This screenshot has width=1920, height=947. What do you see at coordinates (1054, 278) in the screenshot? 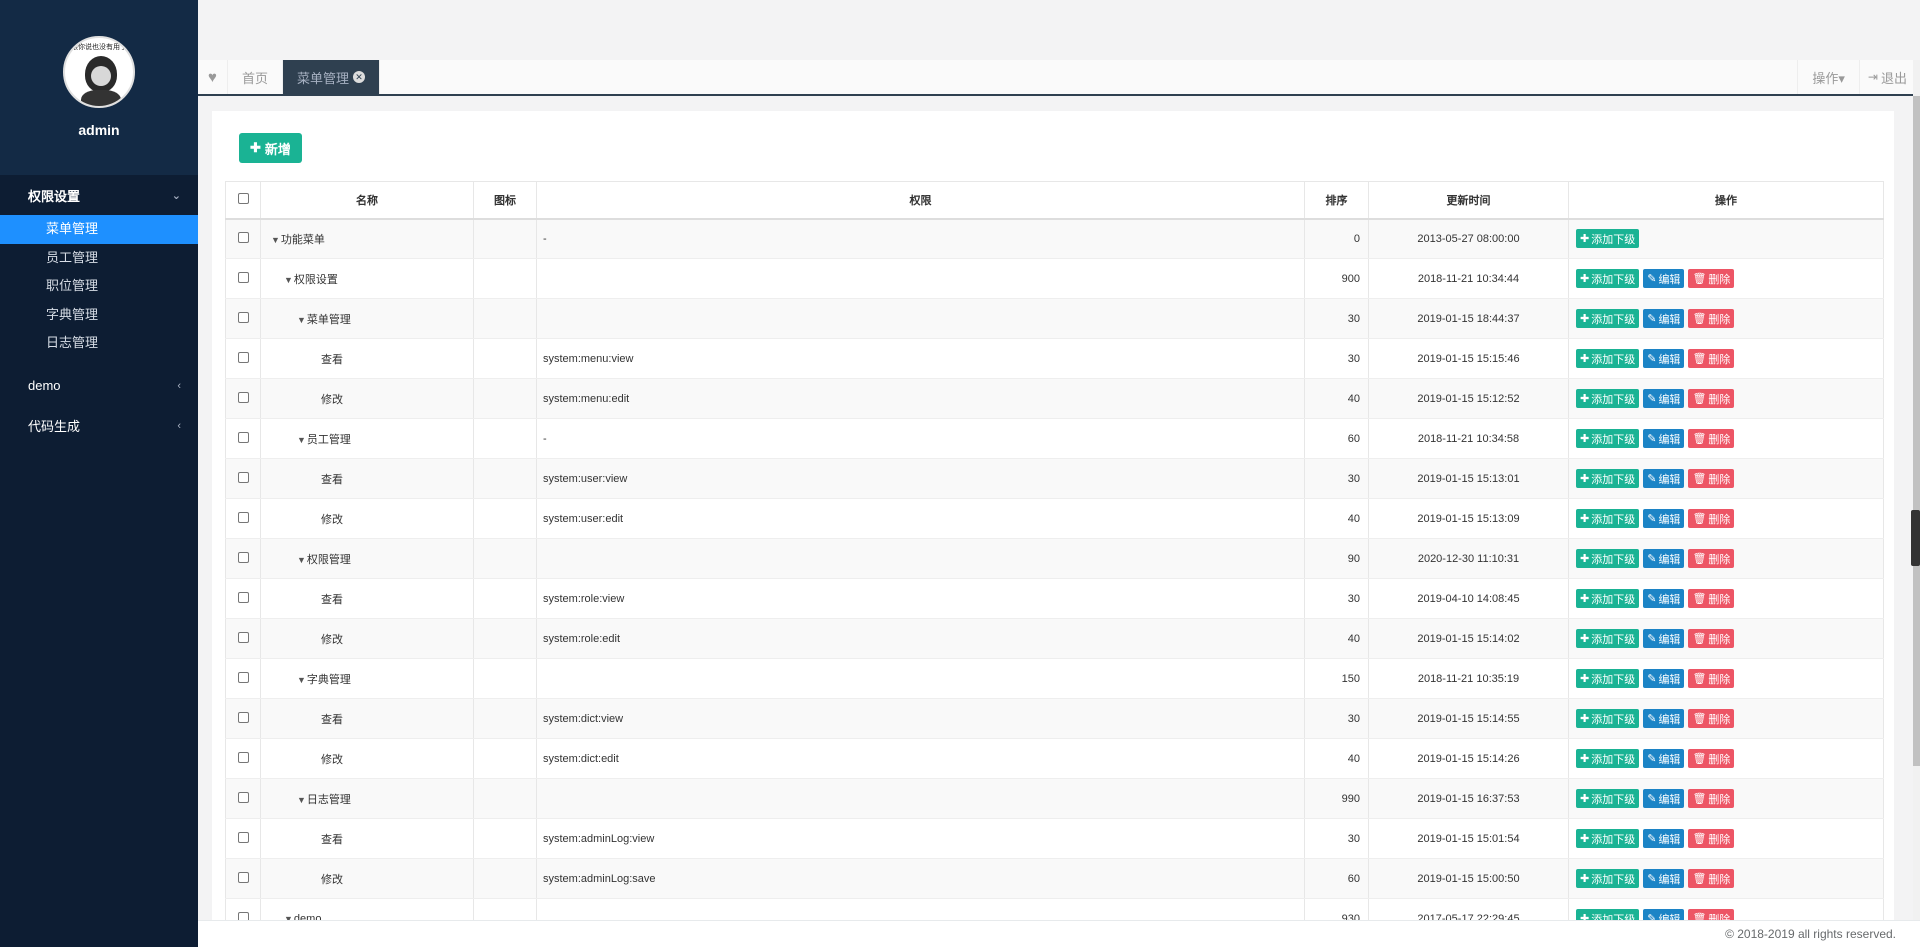
I see `table-row: ▼权限设置 900 2018-11-21 10:34:44 ✚ 添加下级 ✎ 编辑 🗑 删除` at bounding box center [1054, 278].